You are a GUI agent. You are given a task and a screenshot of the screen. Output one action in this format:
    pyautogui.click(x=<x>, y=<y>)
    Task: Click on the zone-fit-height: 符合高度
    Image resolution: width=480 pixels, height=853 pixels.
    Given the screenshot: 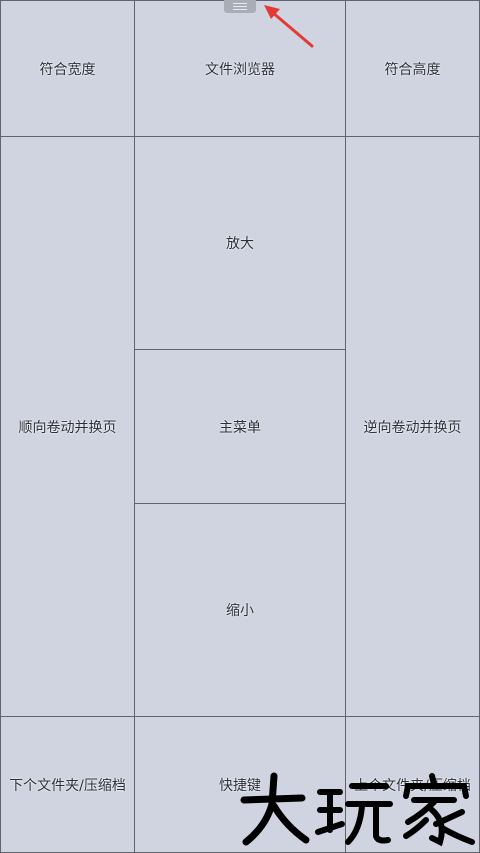 What is the action you would take?
    pyautogui.click(x=412, y=68)
    